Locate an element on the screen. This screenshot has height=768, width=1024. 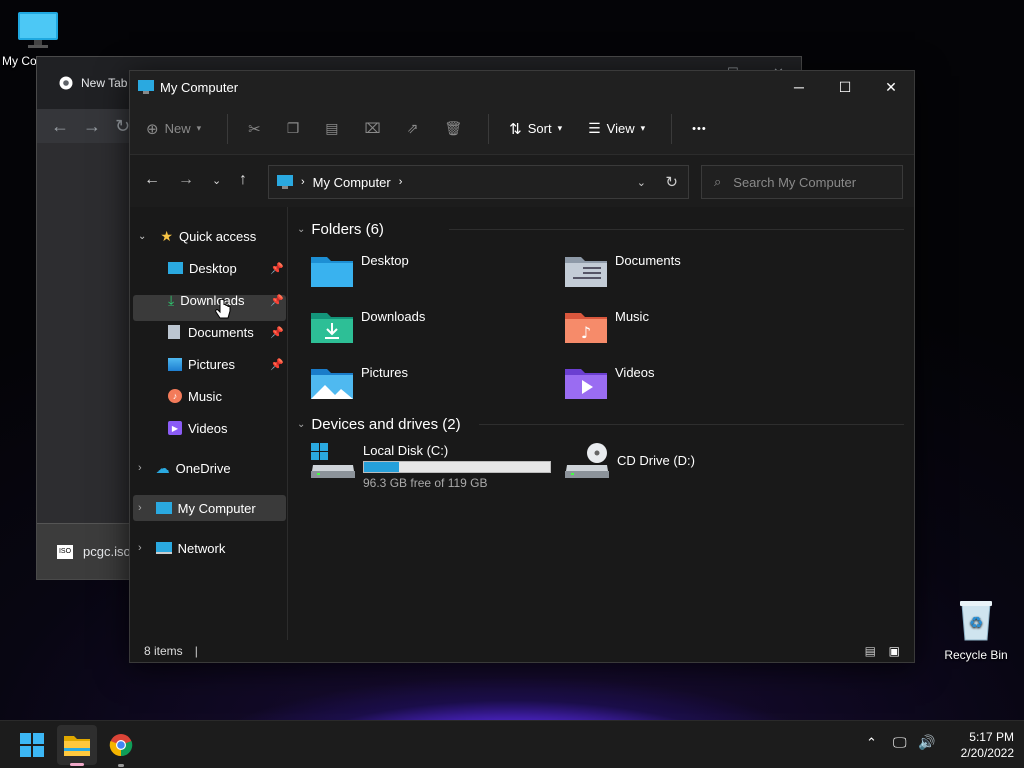
network-status-icon: 🖵 is located at coordinates (900, 742).